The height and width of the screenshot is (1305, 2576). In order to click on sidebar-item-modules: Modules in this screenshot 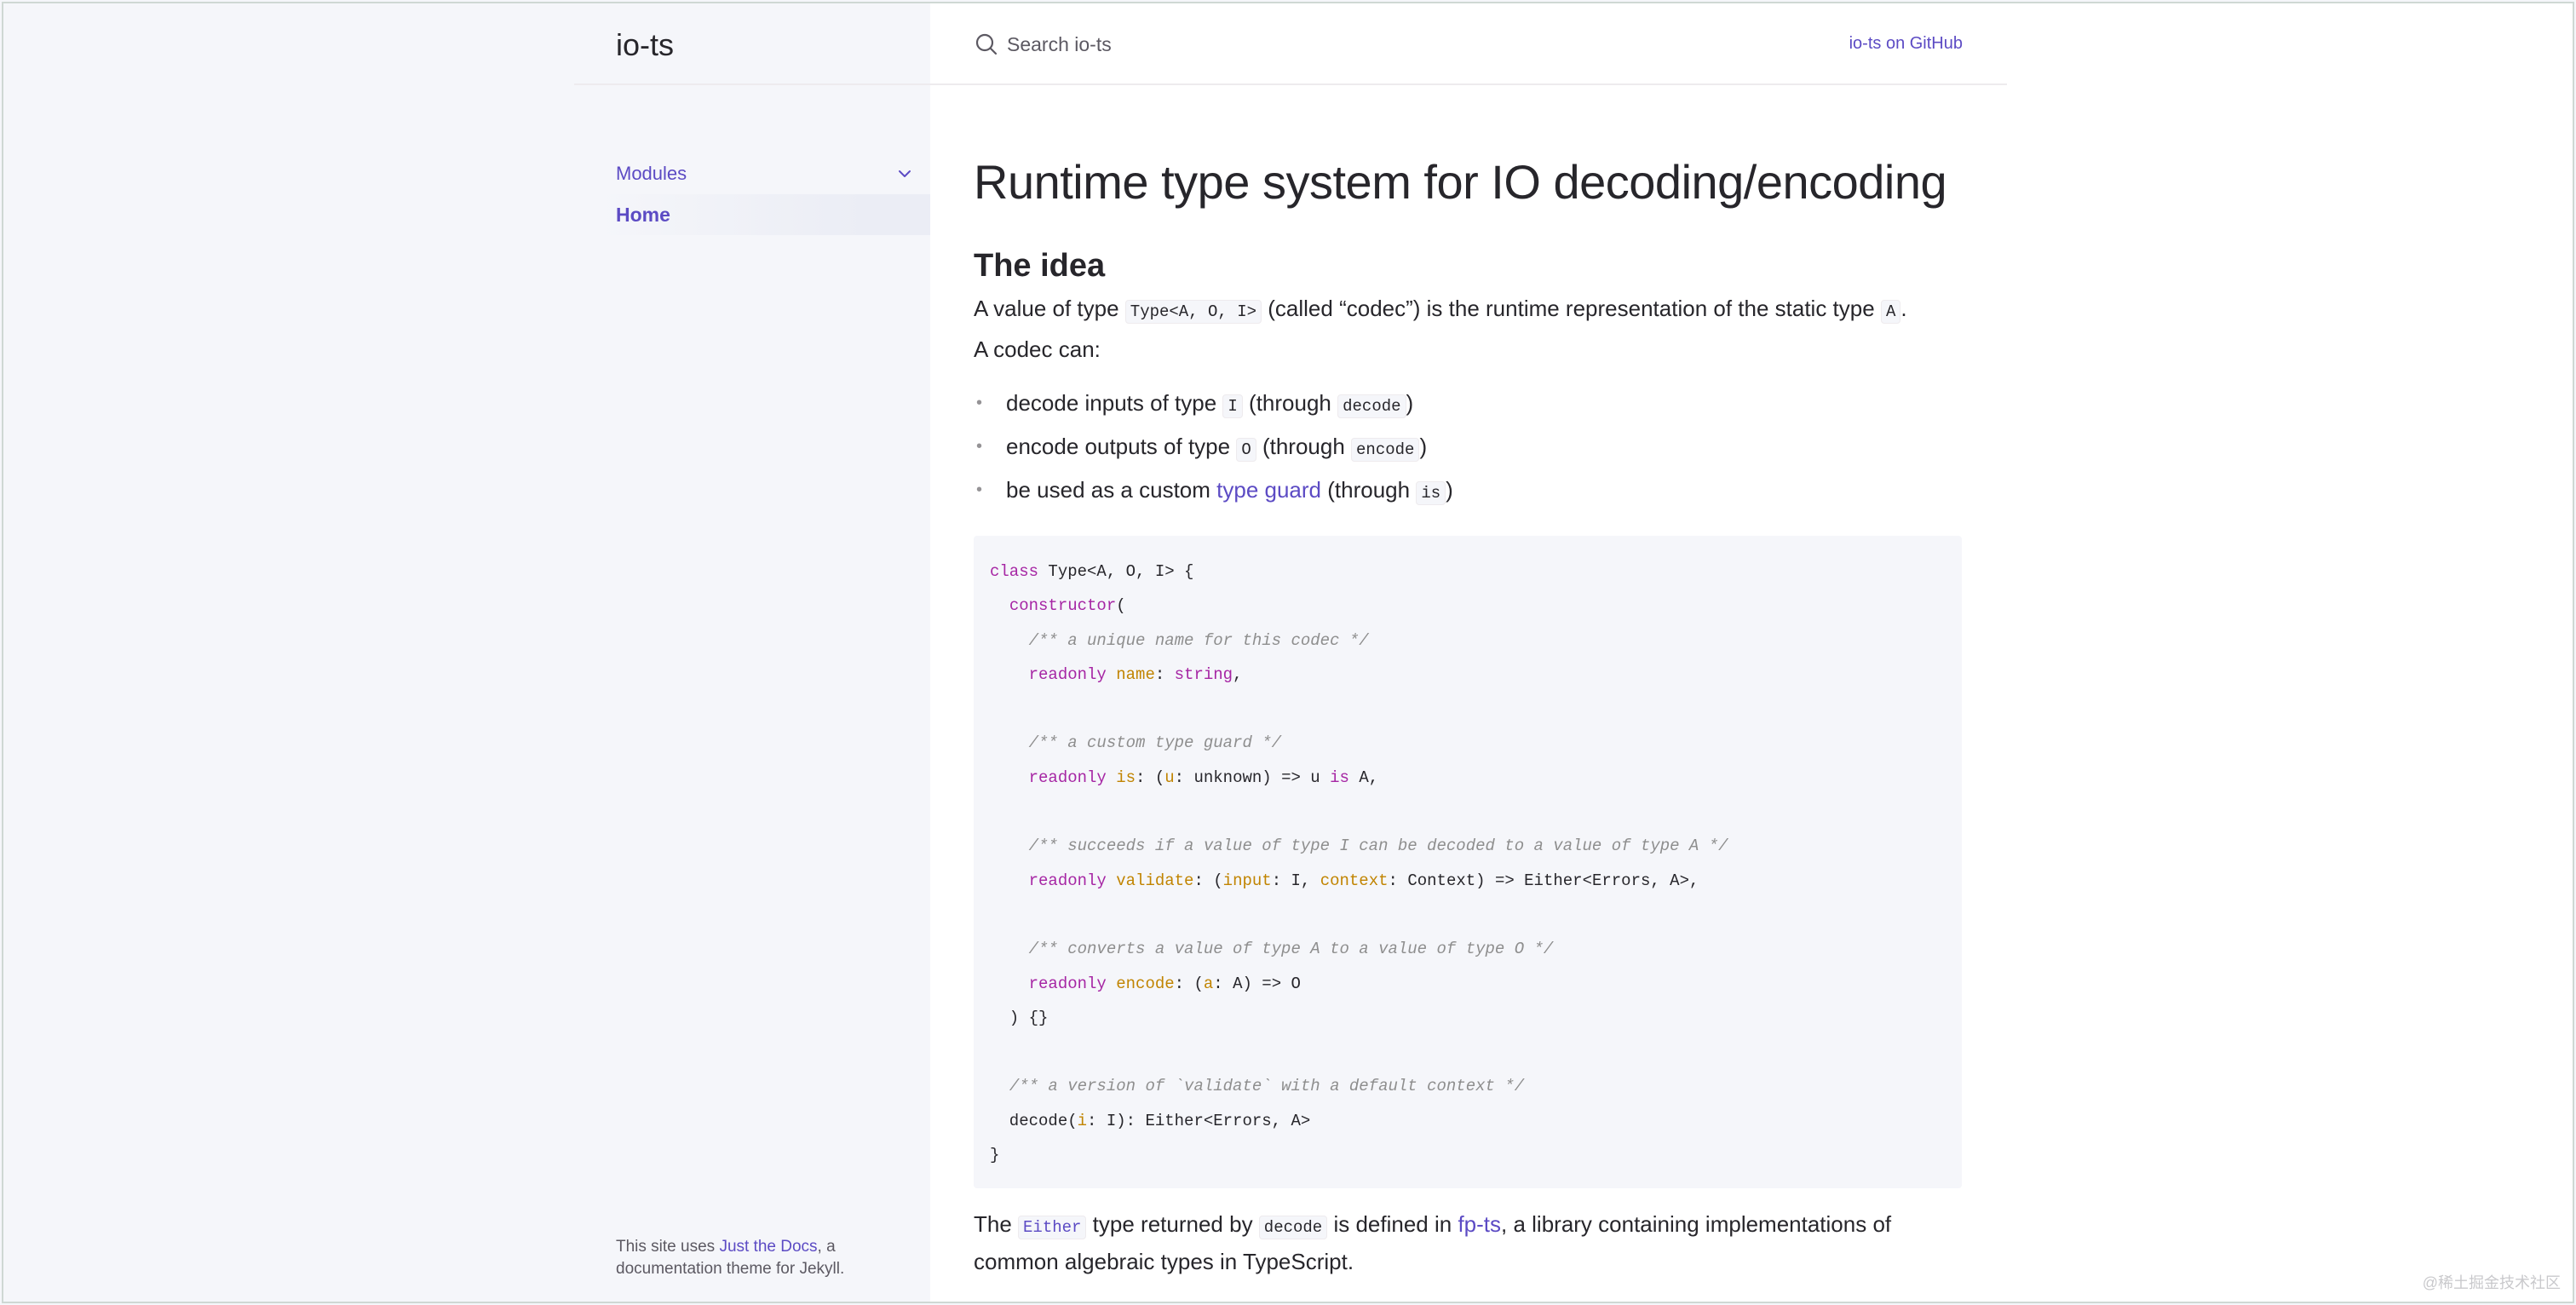, I will do `click(765, 173)`.